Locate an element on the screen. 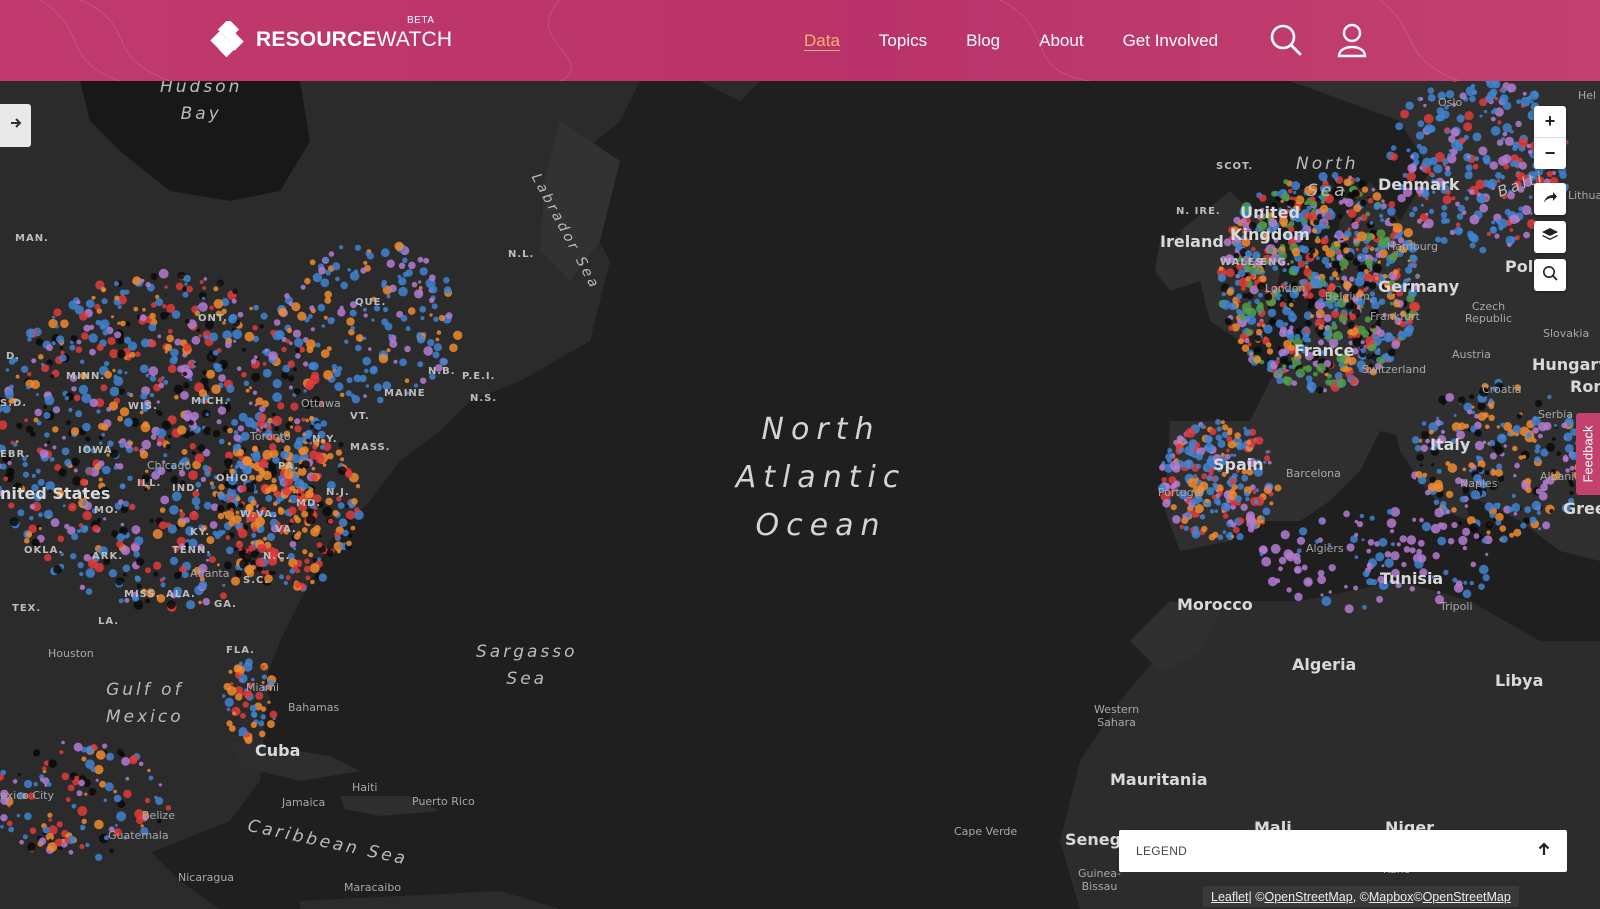  map-search-button is located at coordinates (1550, 275).